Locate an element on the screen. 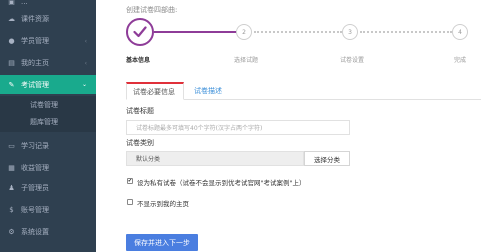 The width and height of the screenshot is (481, 252). save-next-button: 保存并进入下一步 is located at coordinates (162, 242).